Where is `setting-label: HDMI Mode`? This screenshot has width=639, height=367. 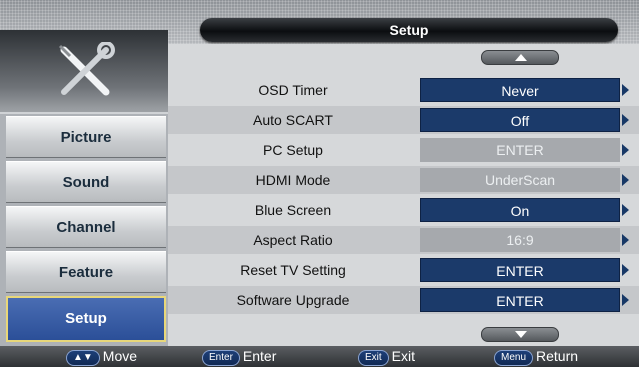
setting-label: HDMI Mode is located at coordinates (293, 180).